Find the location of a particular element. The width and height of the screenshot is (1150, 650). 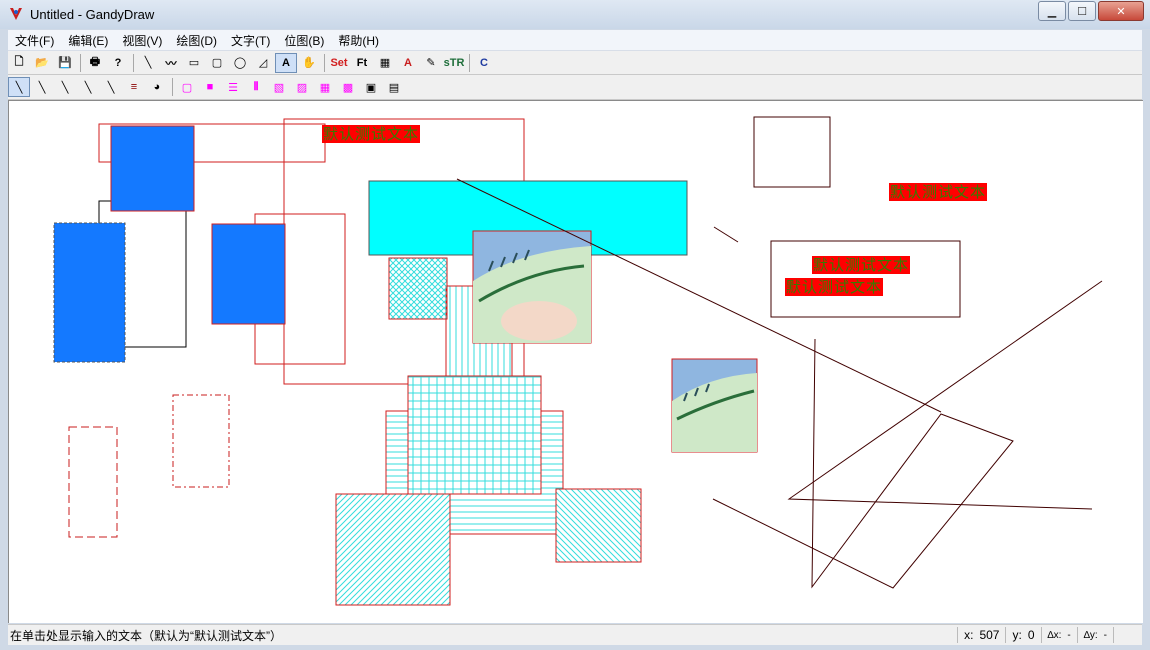

hatch-fdiagonal-fill is located at coordinates (393, 549).